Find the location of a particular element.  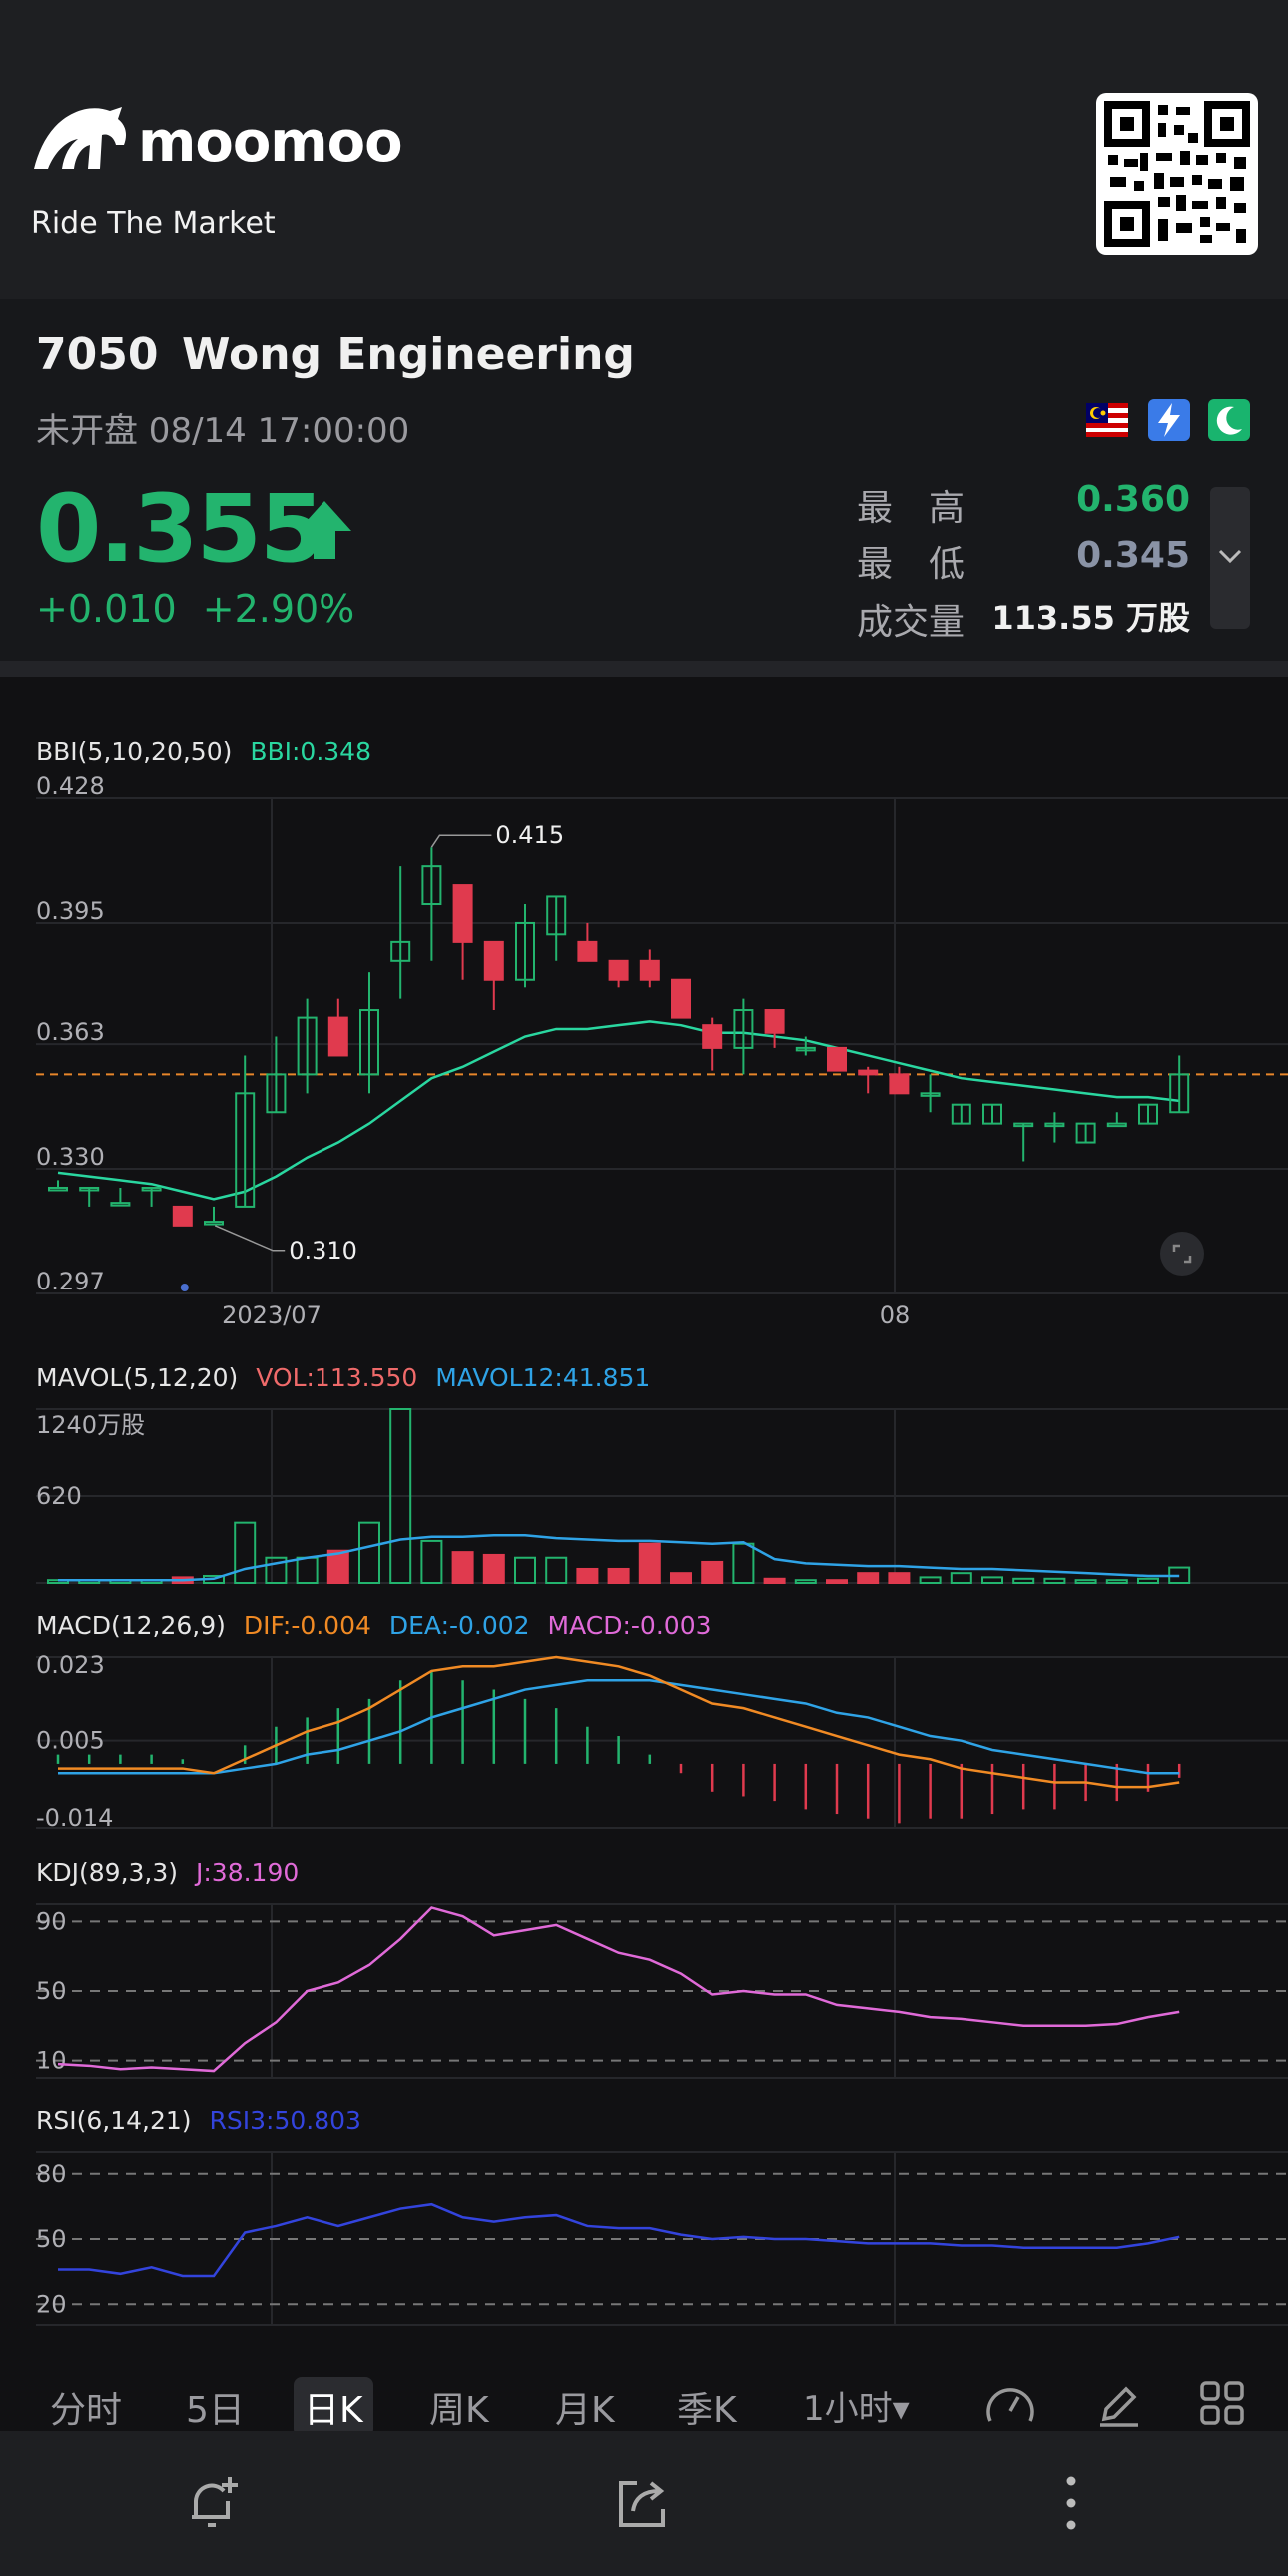

y-tick-label: 620 is located at coordinates (59, 1496).